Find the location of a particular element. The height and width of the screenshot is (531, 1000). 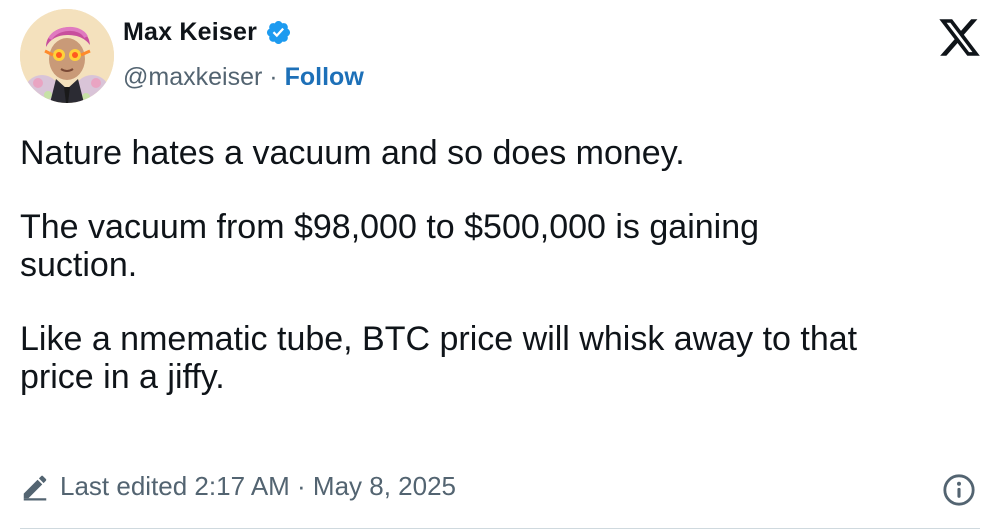

info-icon is located at coordinates (959, 490).